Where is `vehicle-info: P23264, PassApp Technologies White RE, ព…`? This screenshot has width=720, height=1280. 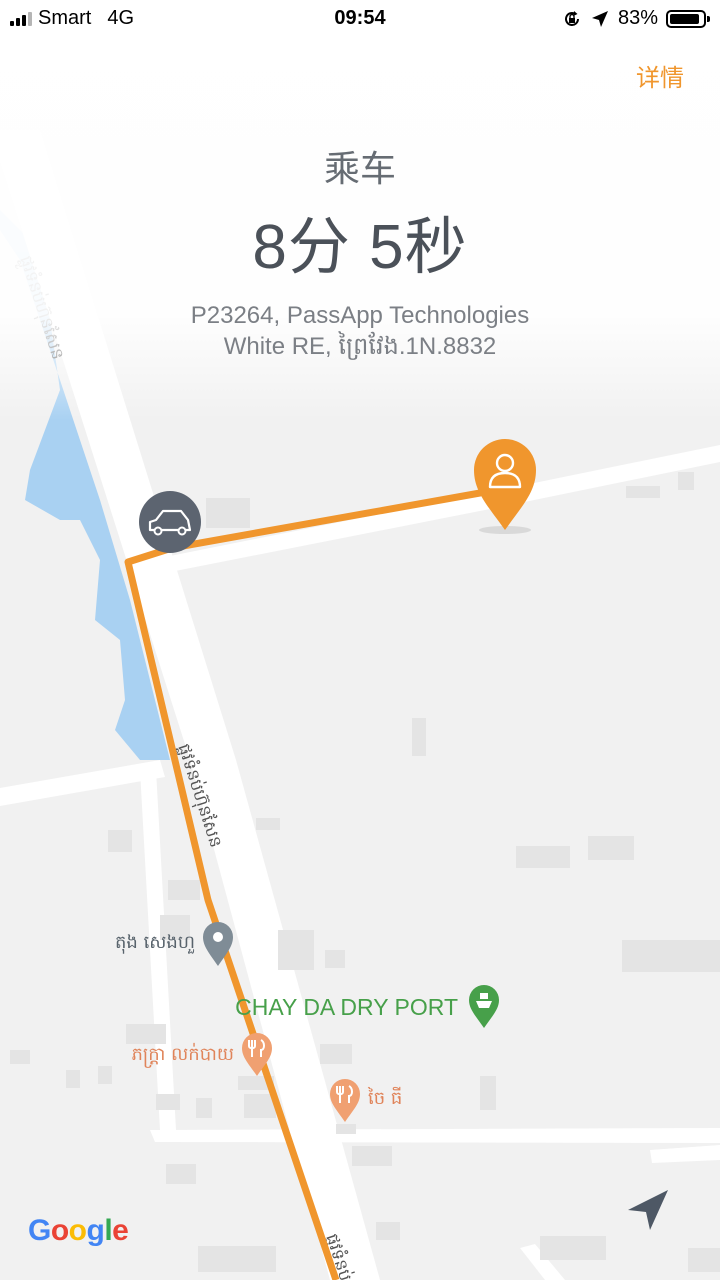 vehicle-info: P23264, PassApp Technologies White RE, ព… is located at coordinates (360, 331).